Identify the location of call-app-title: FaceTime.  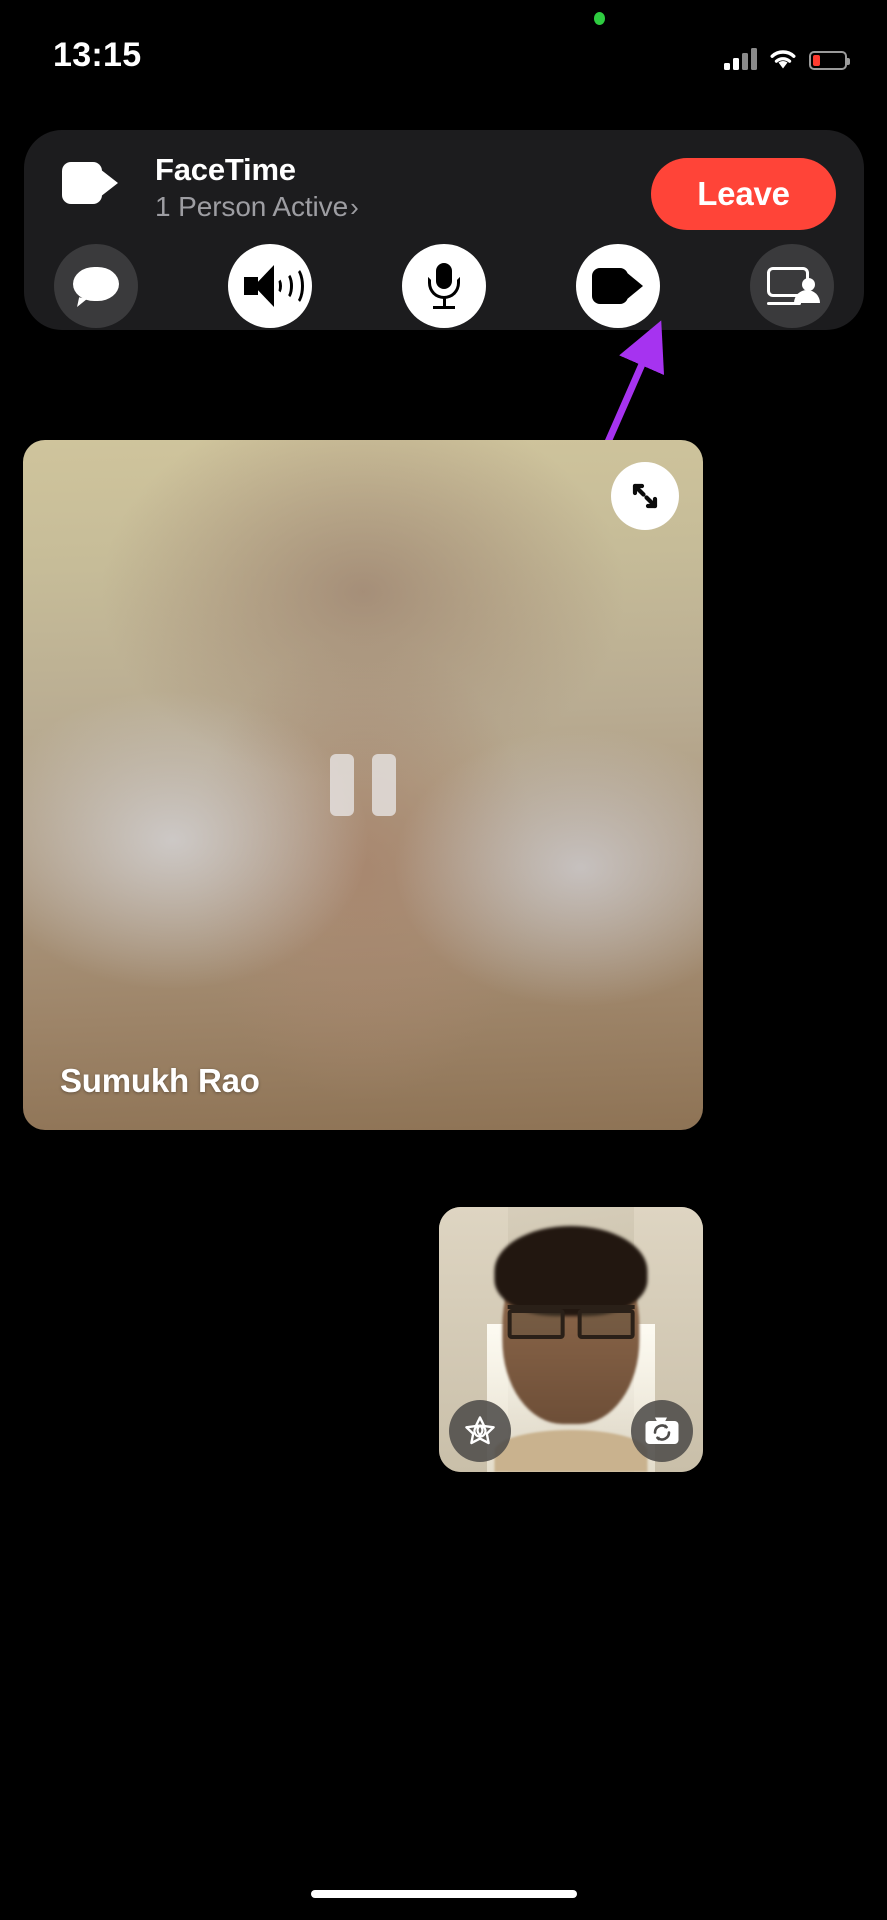
(225, 169).